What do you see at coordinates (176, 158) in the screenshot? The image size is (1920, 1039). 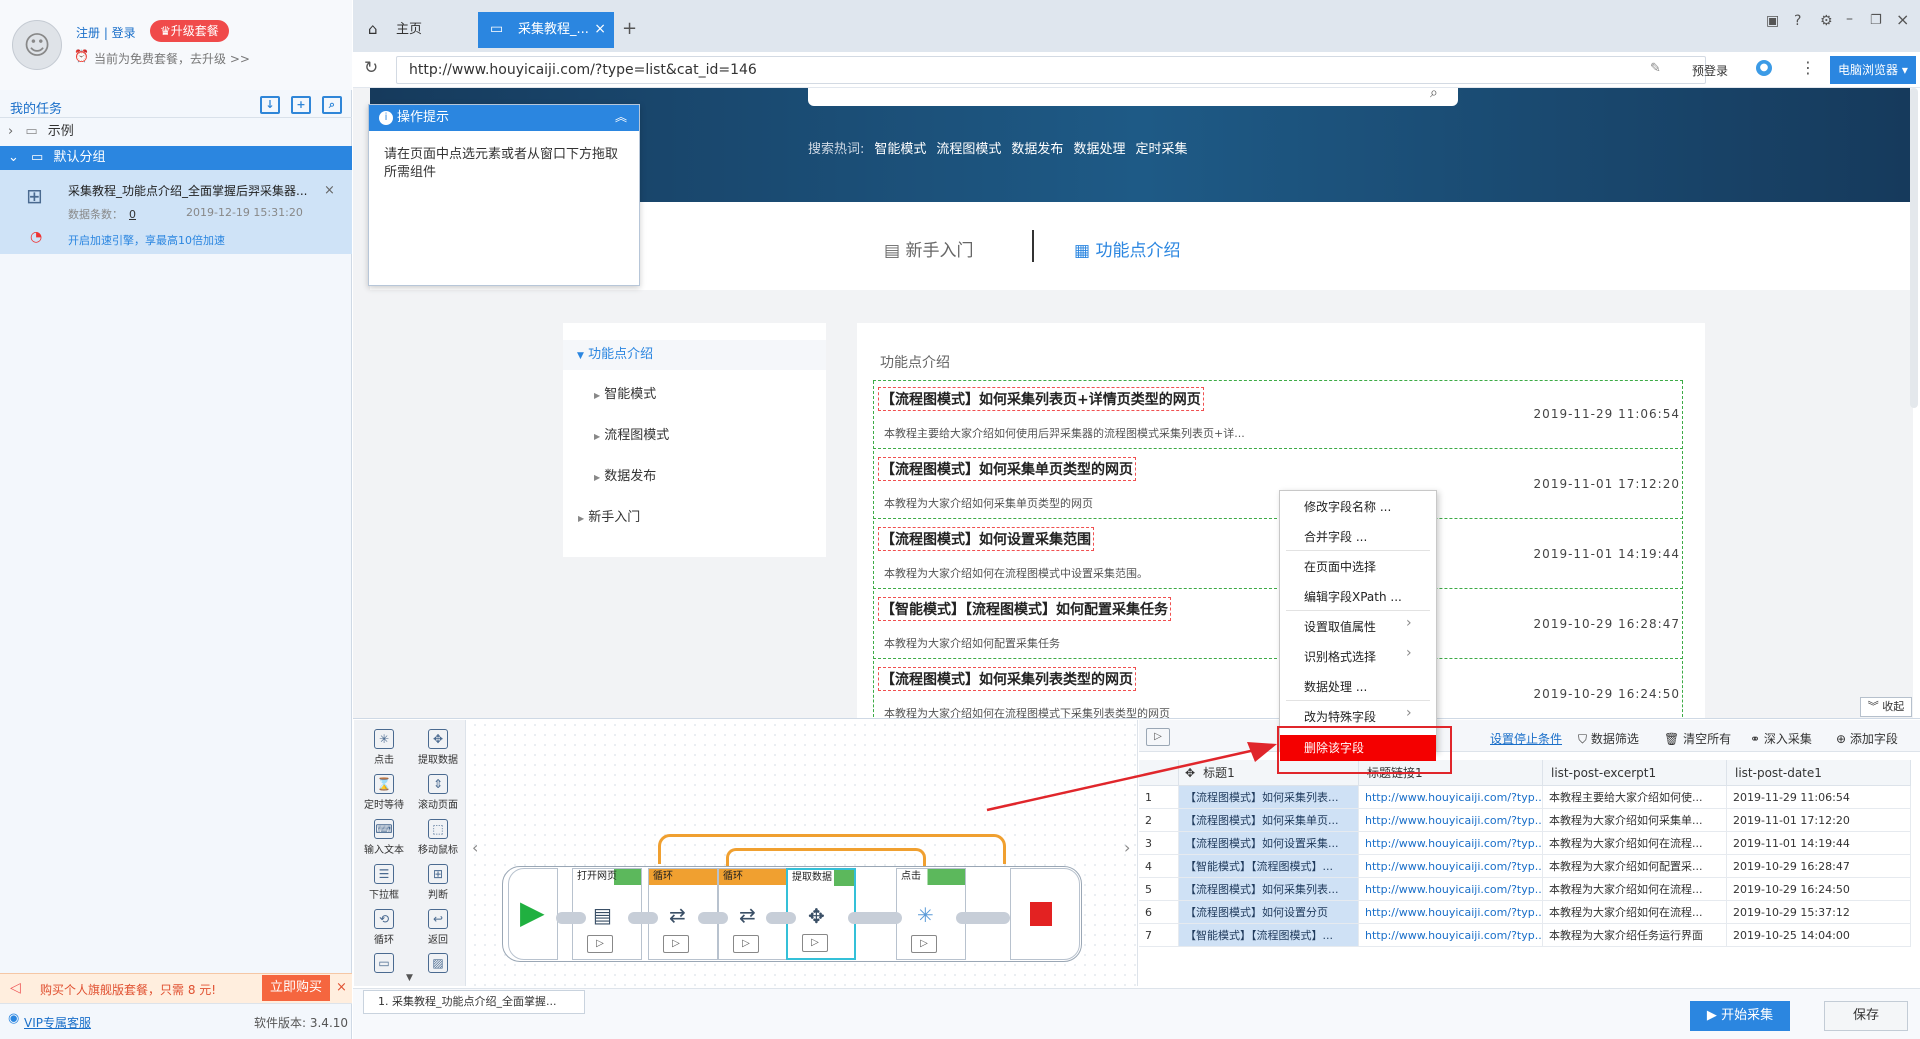 I see `group-default: ⌄ ▭ 默认分组` at bounding box center [176, 158].